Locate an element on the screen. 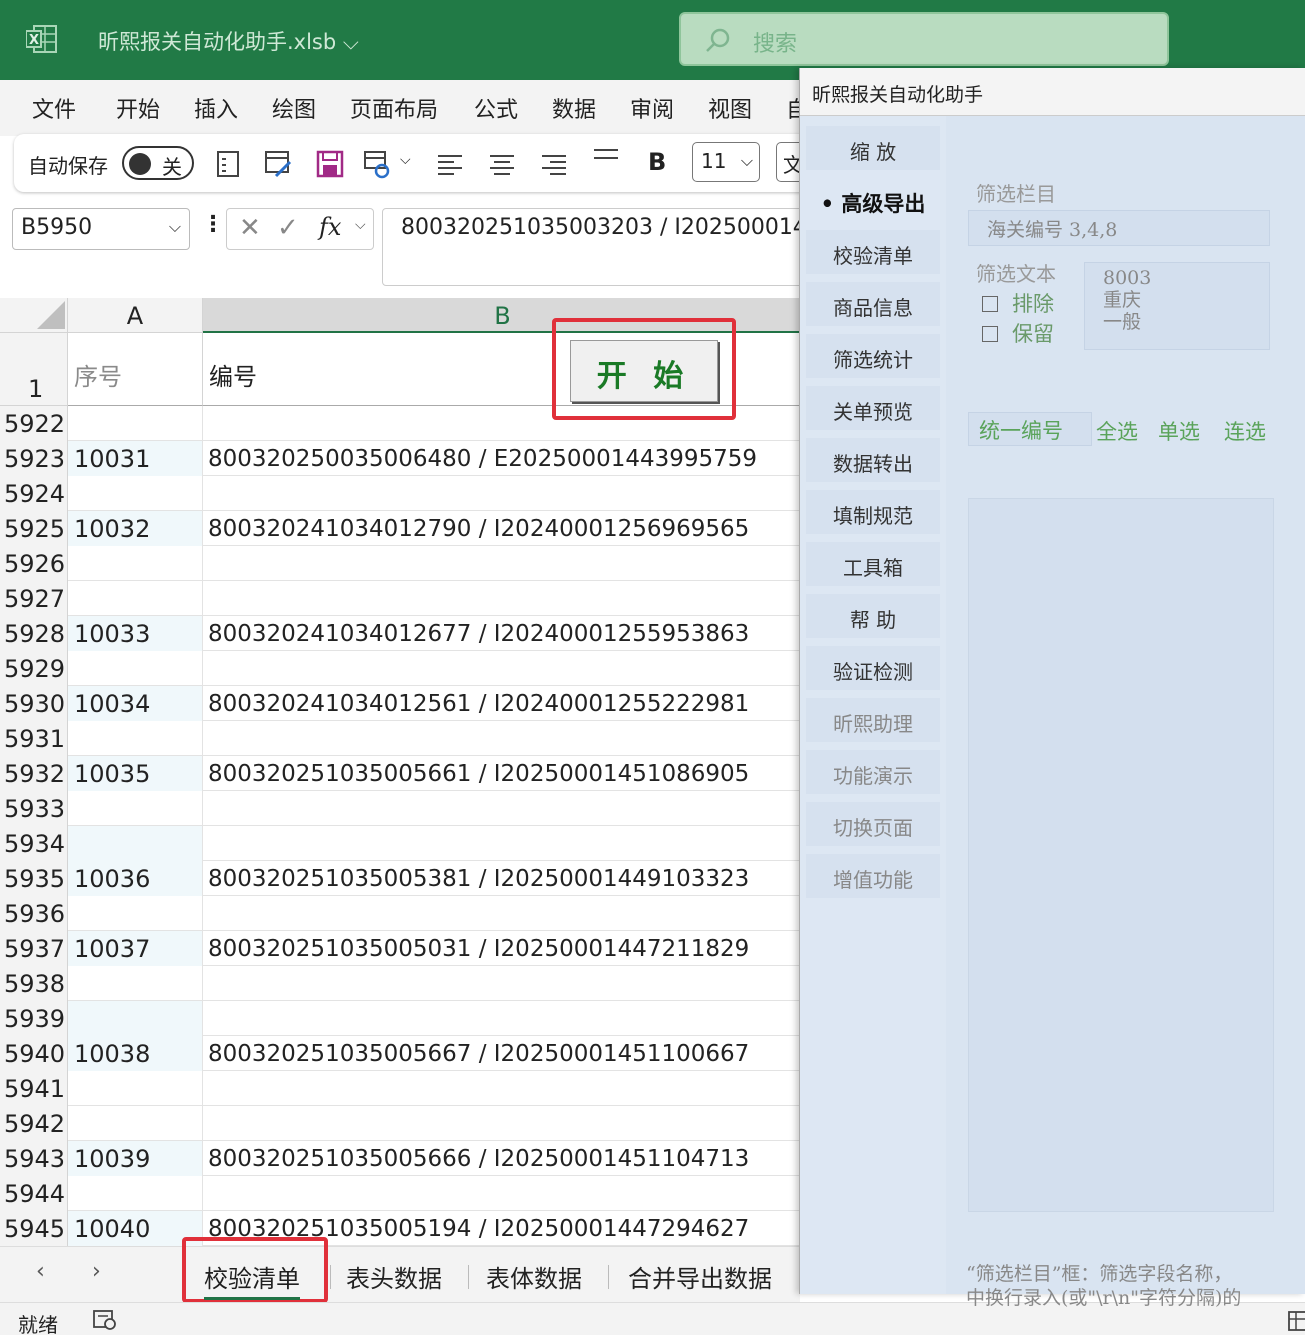 This screenshot has width=1305, height=1335. result-list is located at coordinates (1121, 855).